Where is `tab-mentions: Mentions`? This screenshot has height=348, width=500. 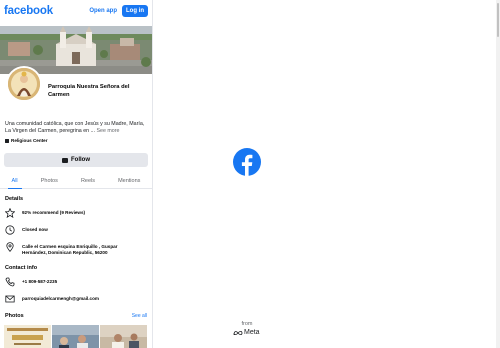
tab-mentions: Mentions is located at coordinates (129, 181).